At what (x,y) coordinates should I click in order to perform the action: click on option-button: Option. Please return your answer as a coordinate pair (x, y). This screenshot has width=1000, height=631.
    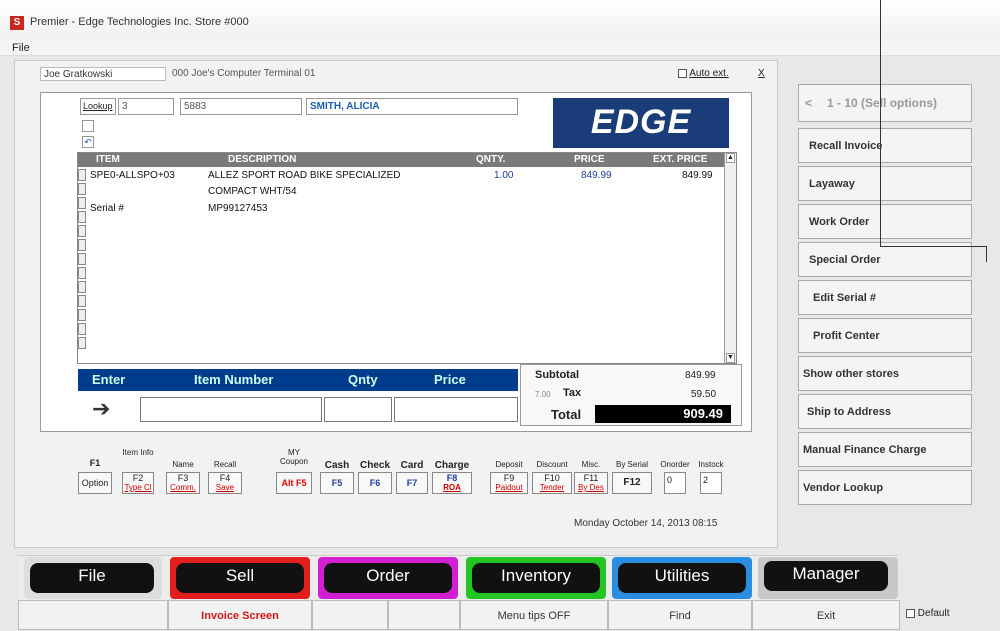
    Looking at the image, I should click on (95, 483).